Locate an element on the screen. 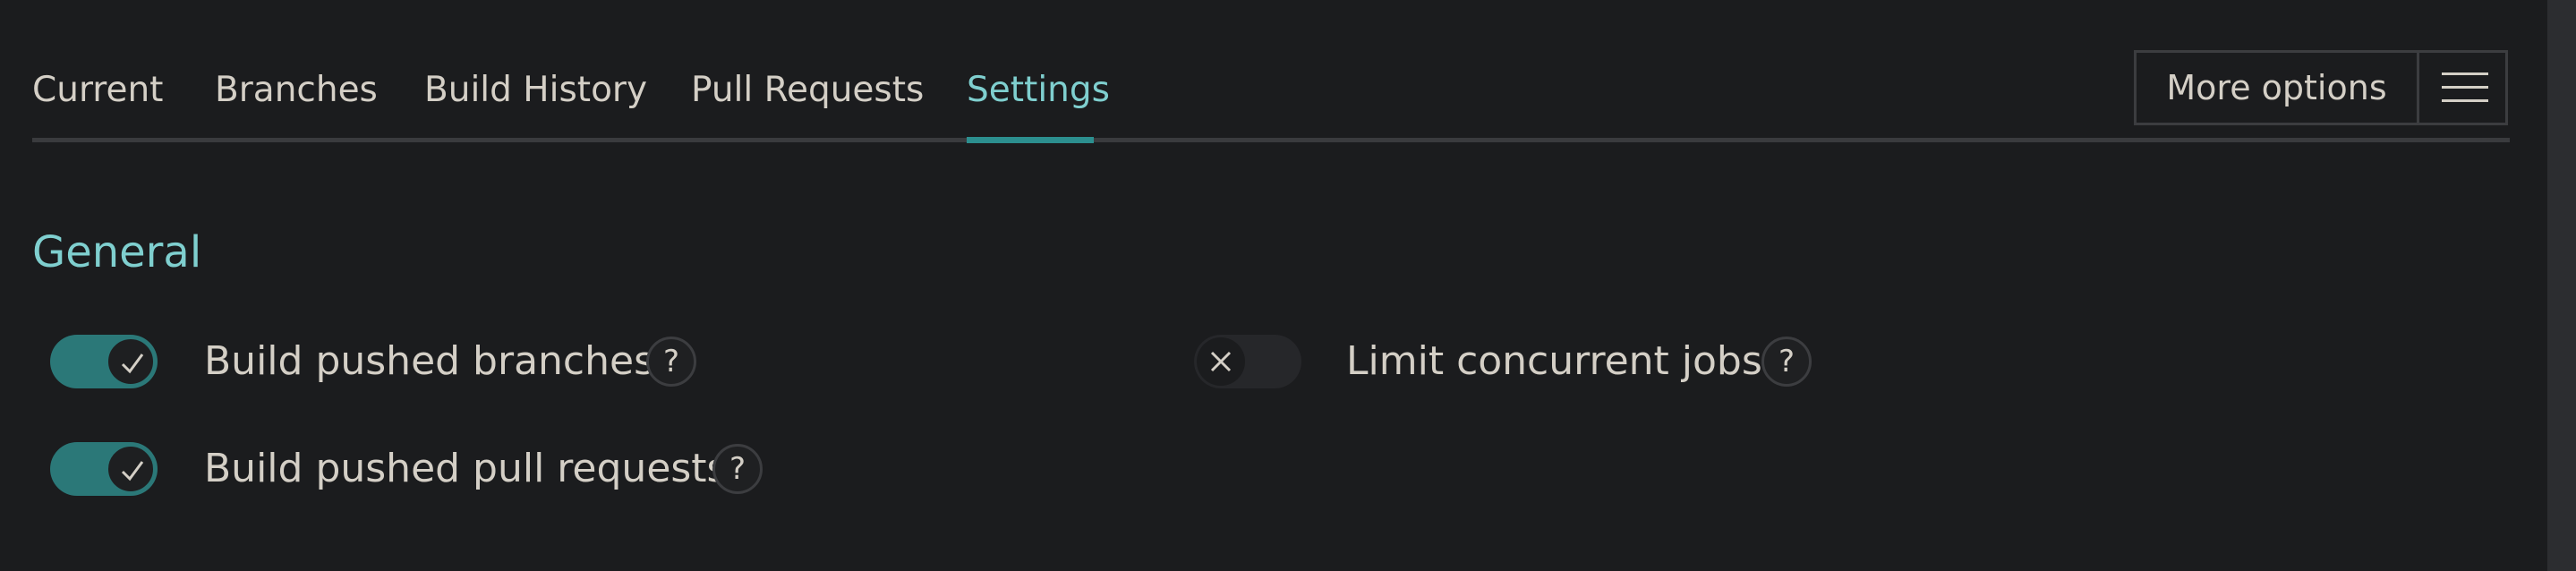 This screenshot has height=571, width=2576. tab-branches: Branches is located at coordinates (296, 90).